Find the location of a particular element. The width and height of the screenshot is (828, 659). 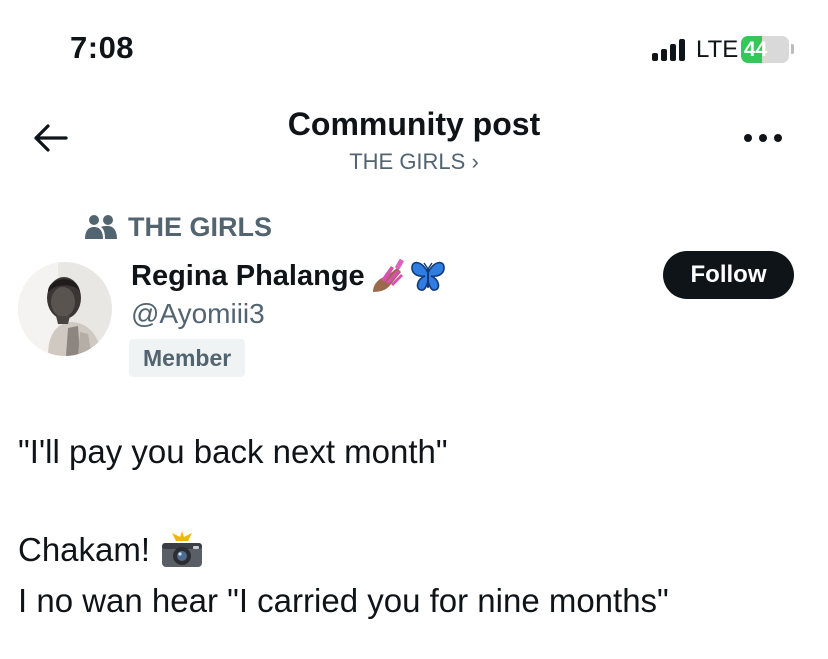

author-name-row: Regina Phalange is located at coordinates (289, 276).